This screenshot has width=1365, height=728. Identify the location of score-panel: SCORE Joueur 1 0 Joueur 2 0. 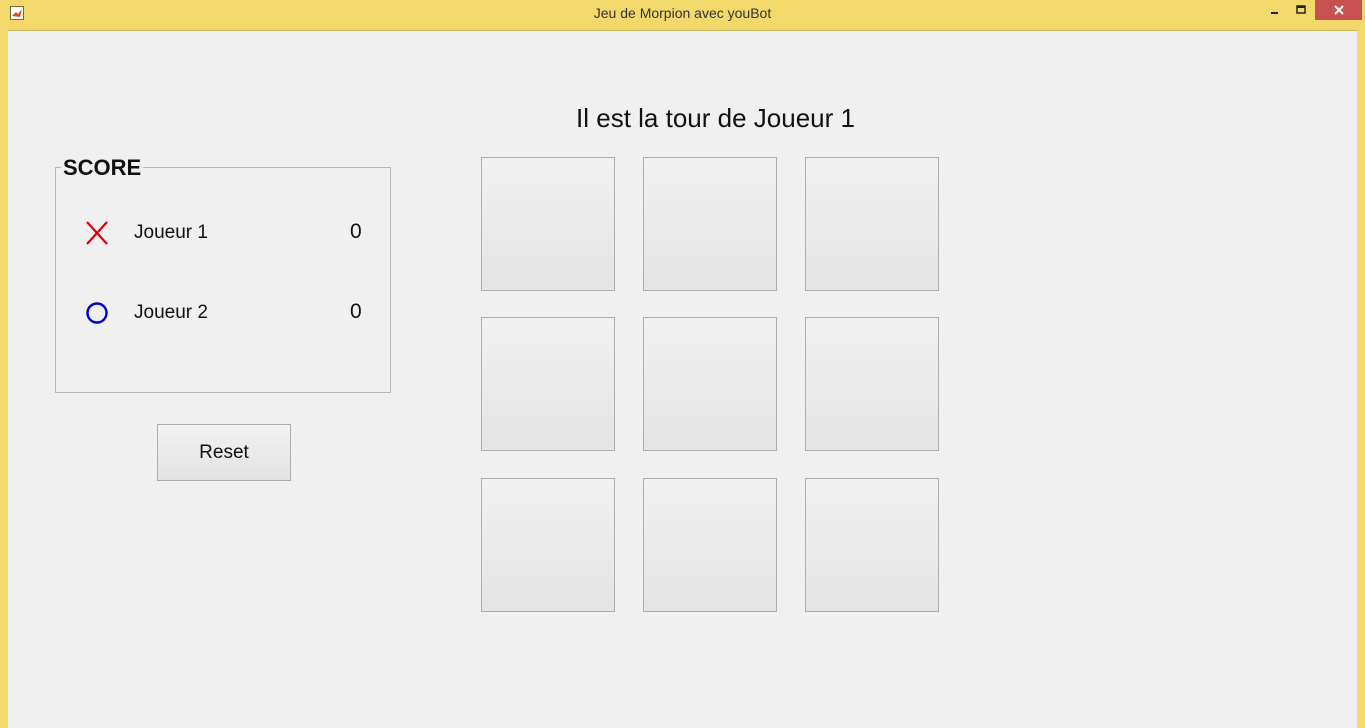
(223, 274).